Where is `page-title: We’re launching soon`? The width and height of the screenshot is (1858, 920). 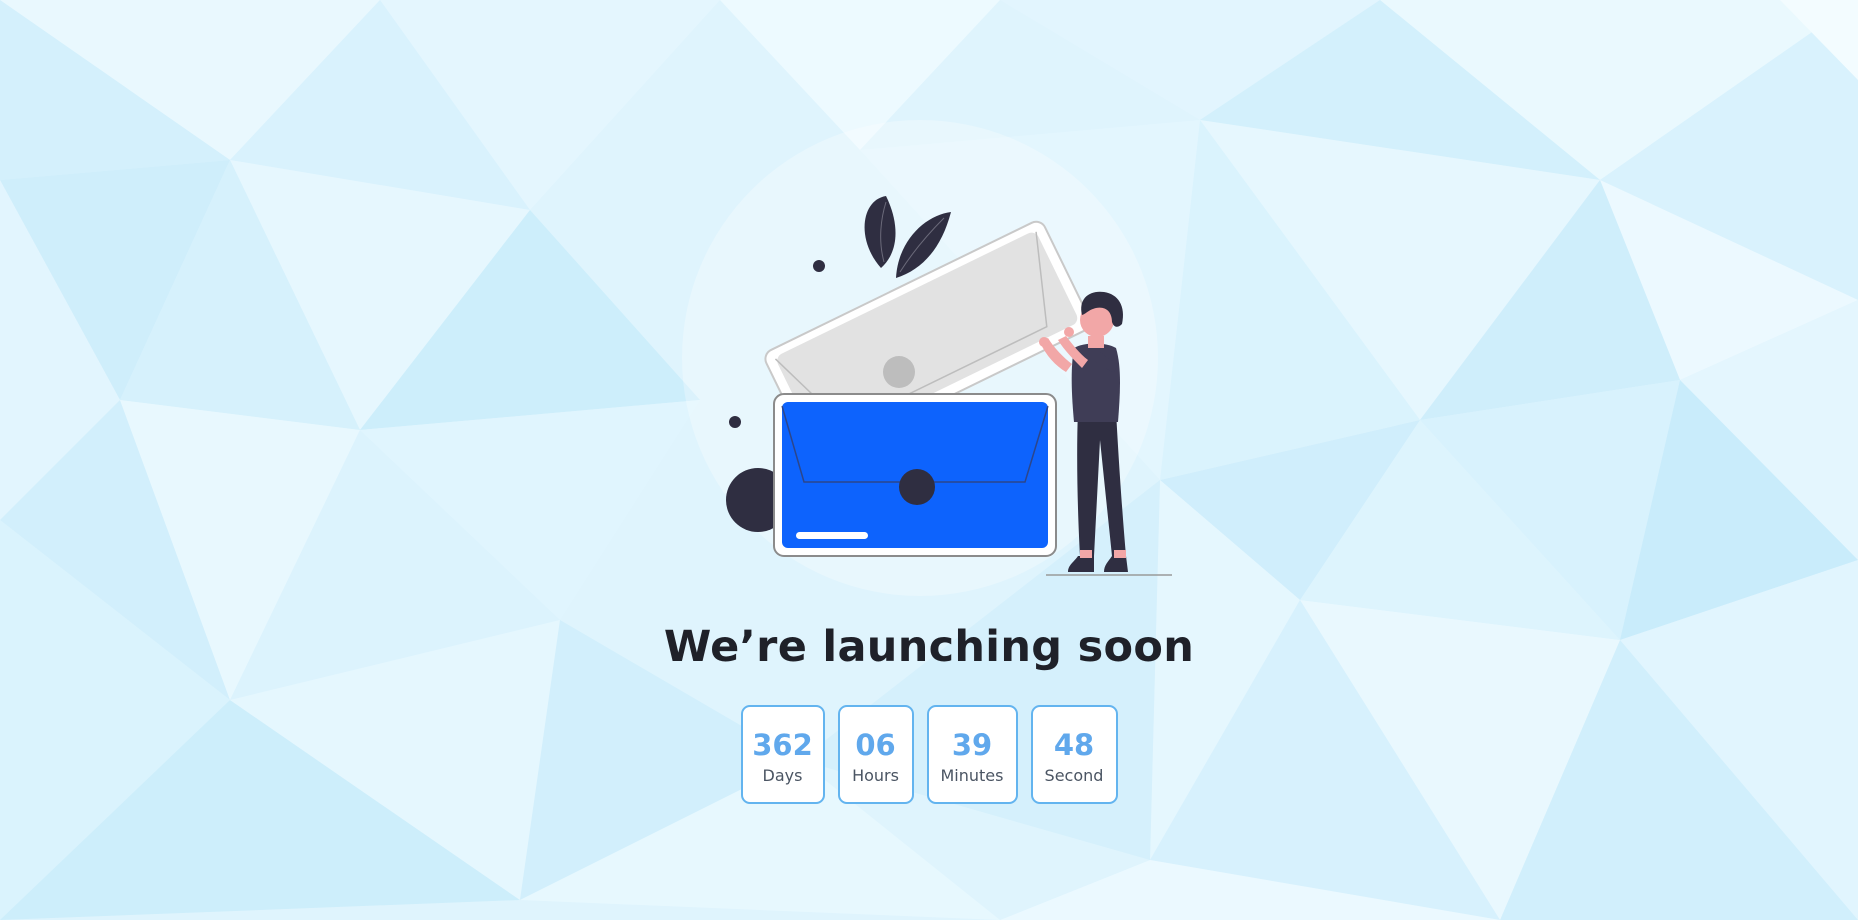 page-title: We’re launching soon is located at coordinates (929, 647).